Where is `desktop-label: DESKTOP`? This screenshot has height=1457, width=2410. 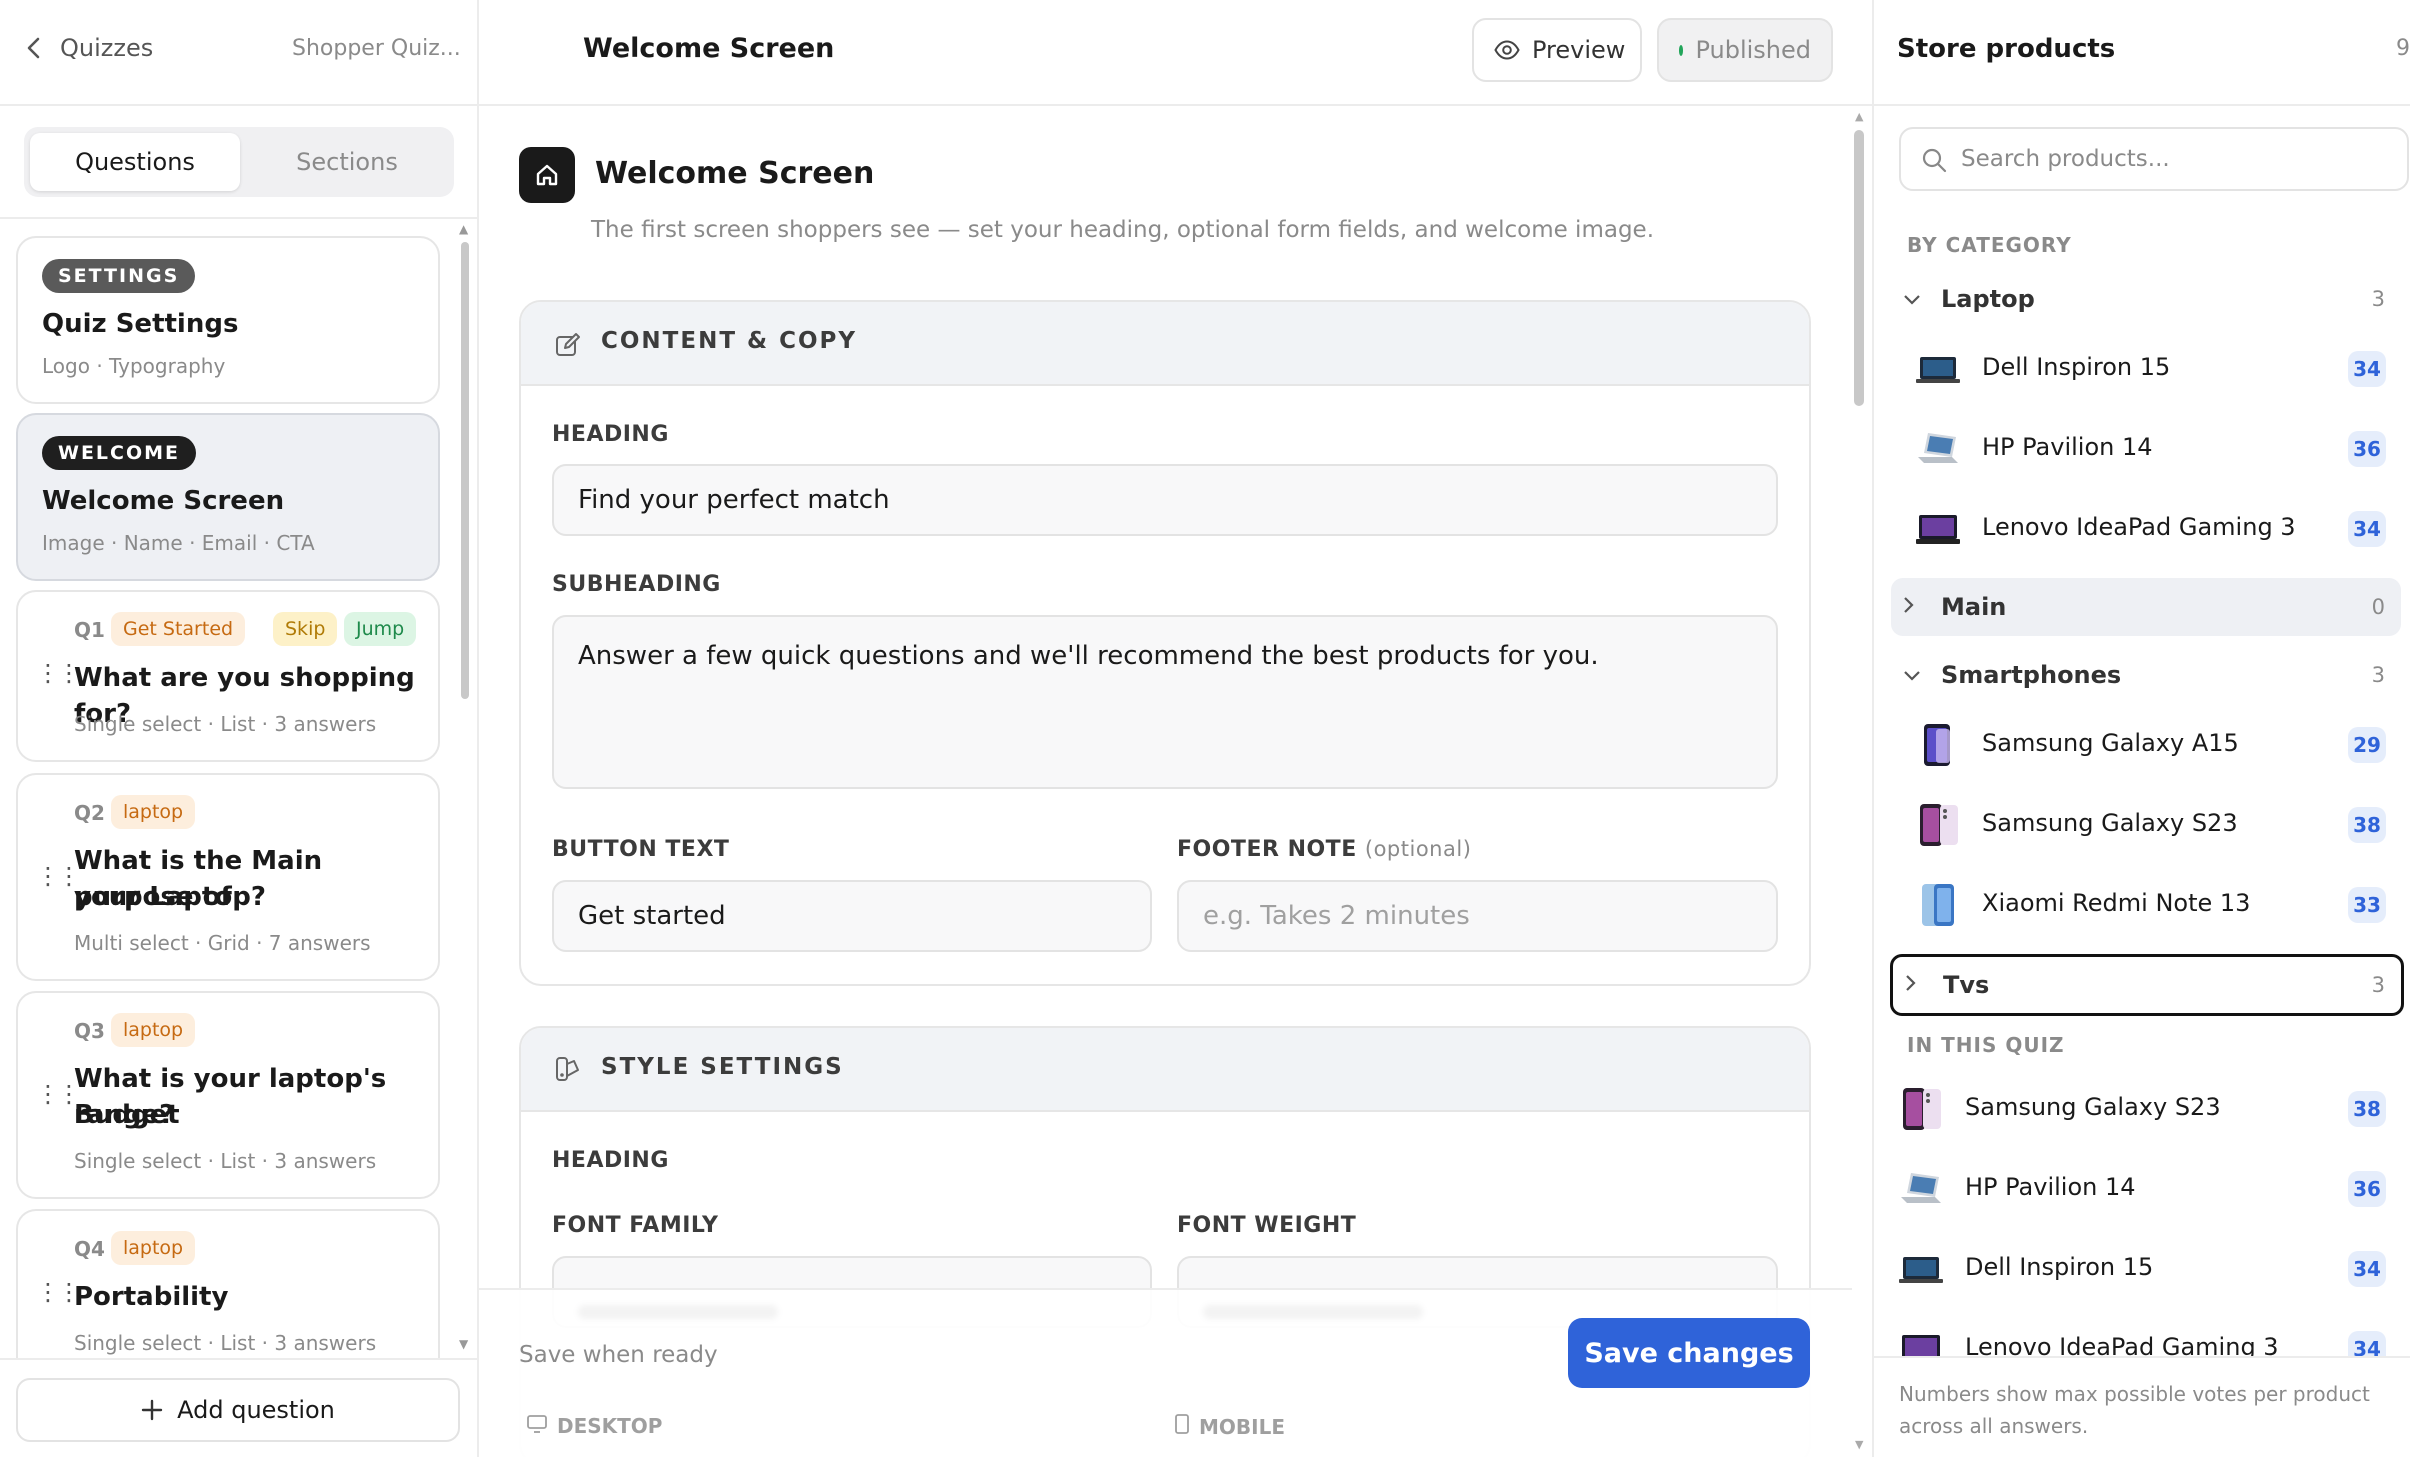 desktop-label: DESKTOP is located at coordinates (610, 1426).